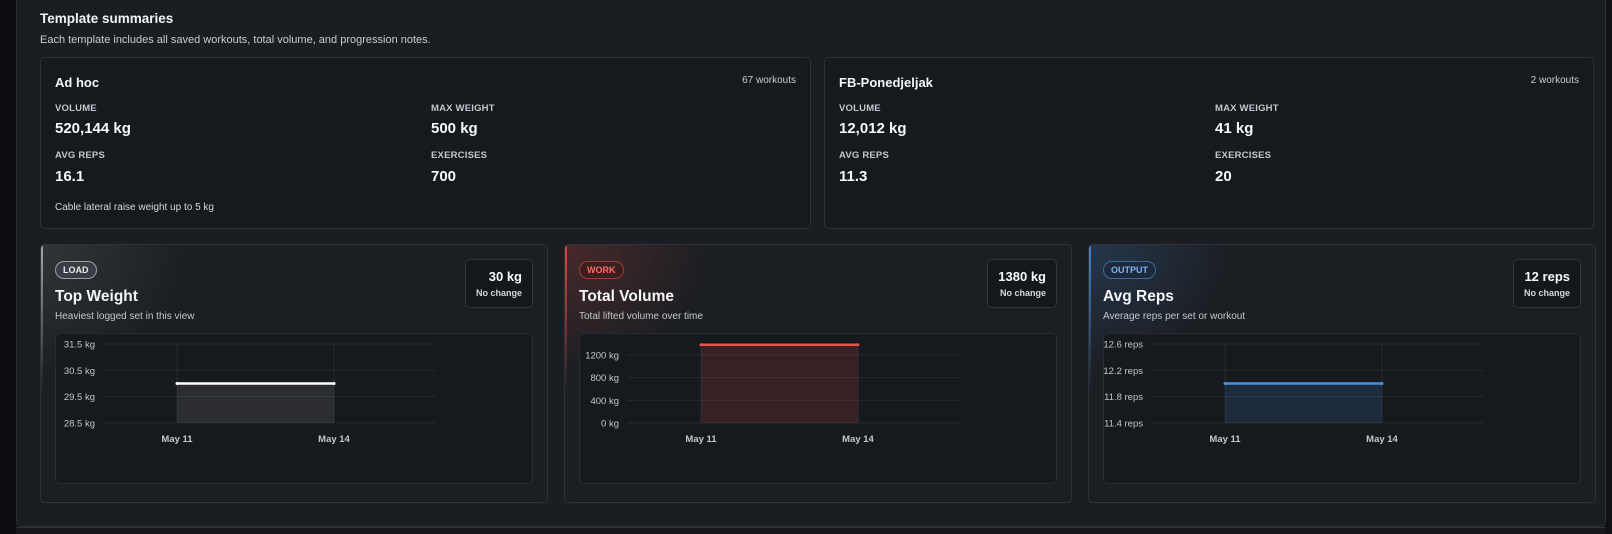  I want to click on avg-reps-value: 16.1, so click(70, 176).